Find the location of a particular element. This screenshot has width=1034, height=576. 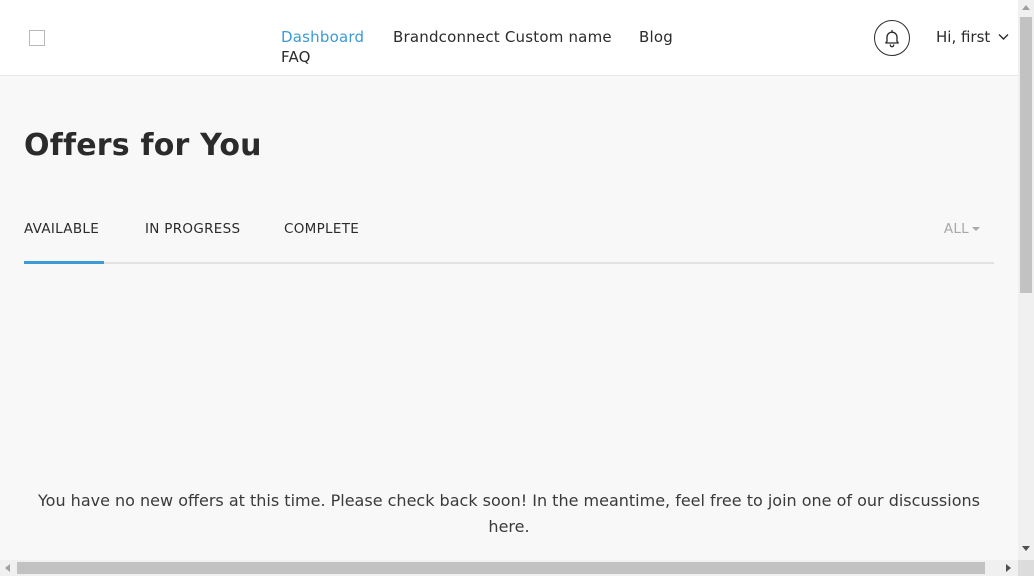

logo-placeholder-icon is located at coordinates (37, 38).